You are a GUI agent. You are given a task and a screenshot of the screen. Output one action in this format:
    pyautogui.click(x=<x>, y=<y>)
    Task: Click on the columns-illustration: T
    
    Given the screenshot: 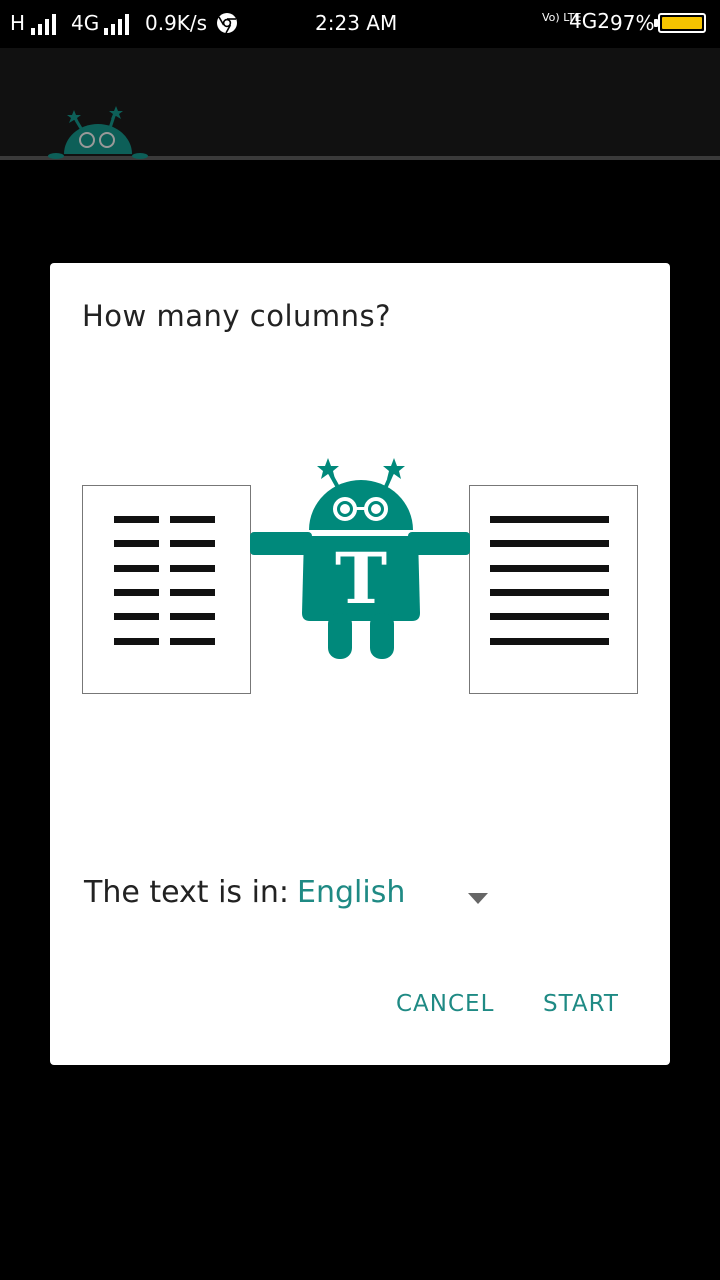 What is the action you would take?
    pyautogui.click(x=360, y=576)
    